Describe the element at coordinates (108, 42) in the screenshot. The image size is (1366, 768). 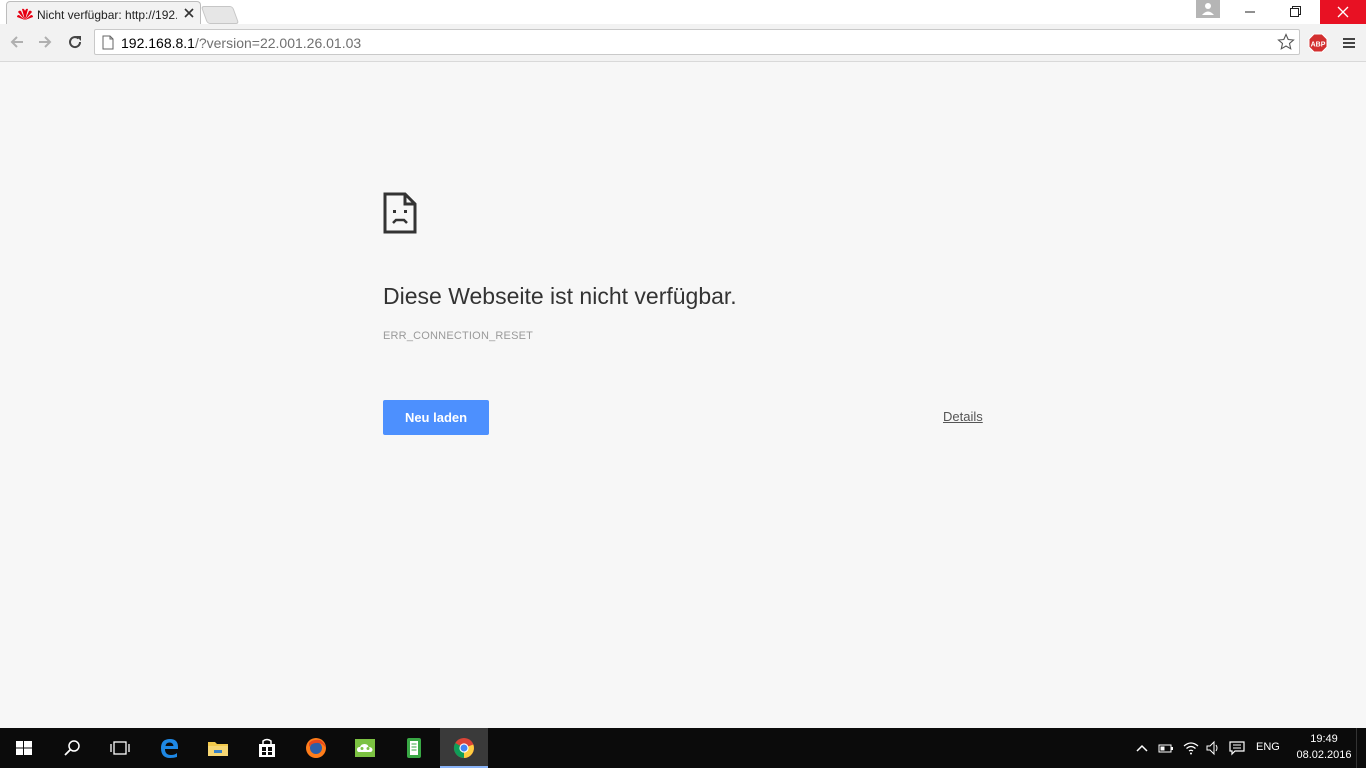
I see `page-icon` at that location.